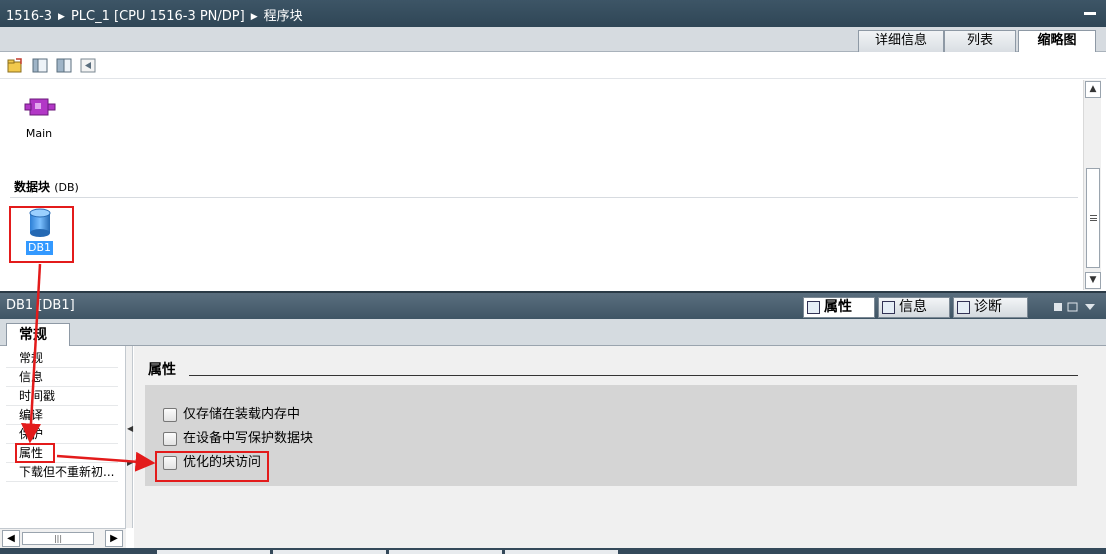  Describe the element at coordinates (32, 187) in the screenshot. I see `section-title-text: 数据块` at that location.